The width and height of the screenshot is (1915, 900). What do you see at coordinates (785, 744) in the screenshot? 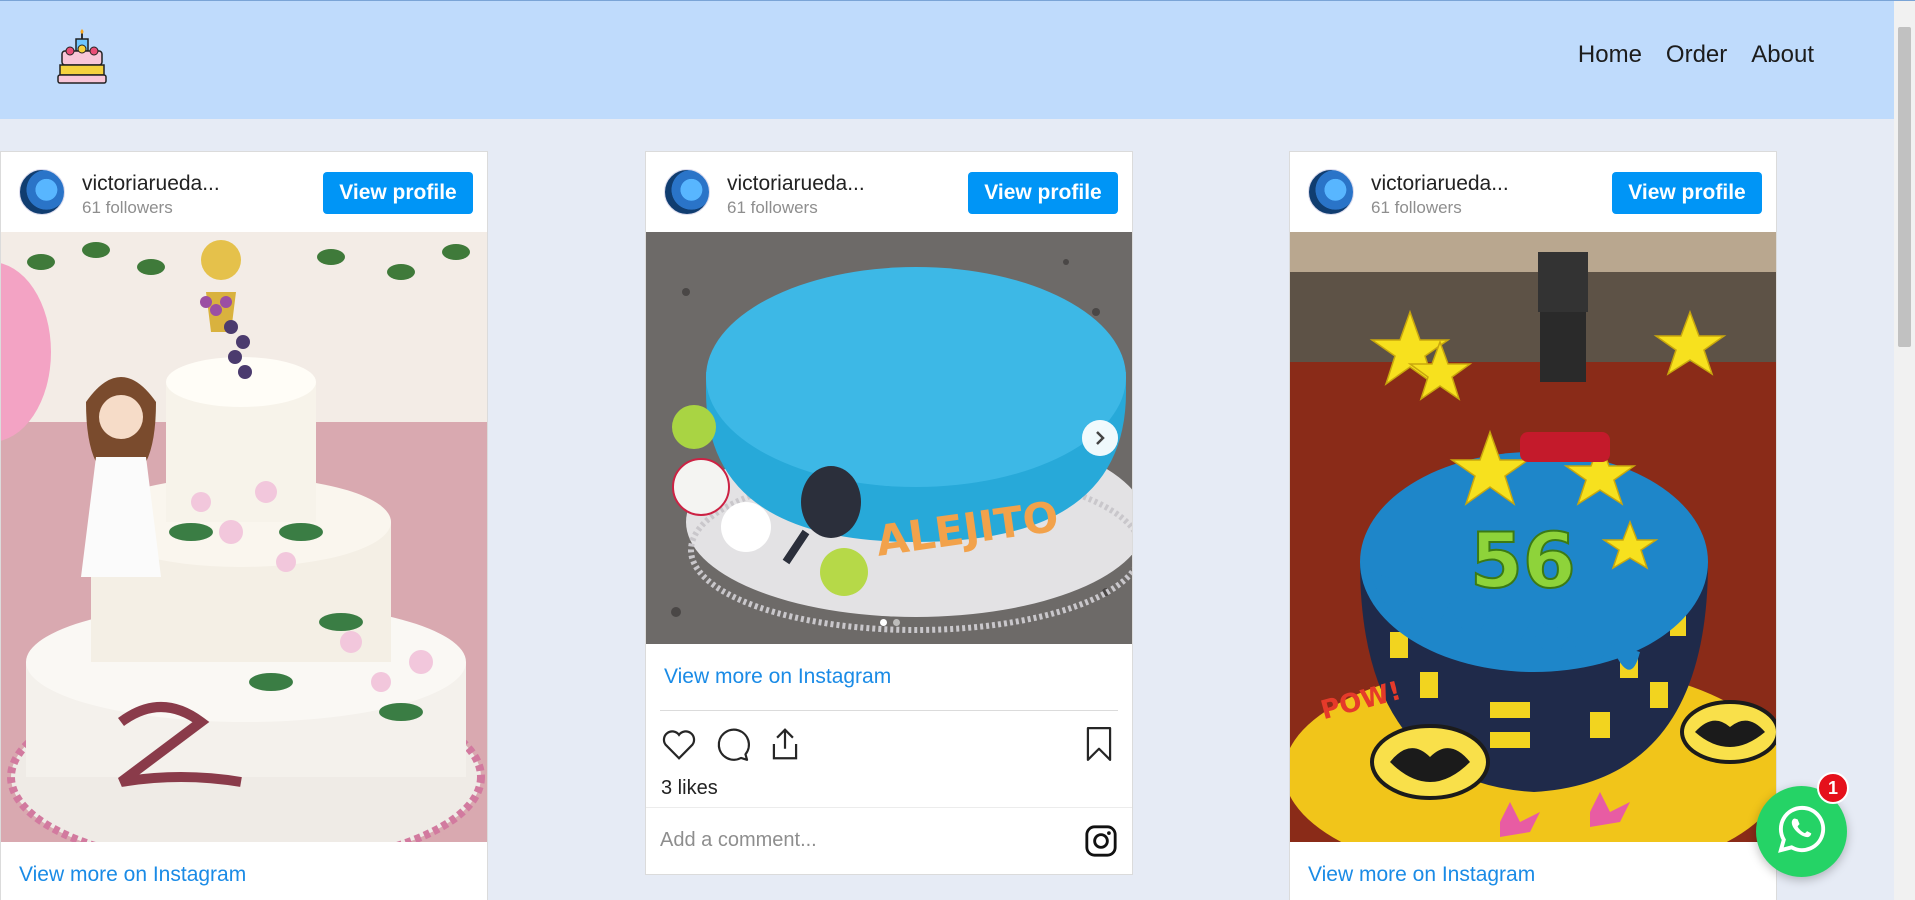
I see `share-icon` at bounding box center [785, 744].